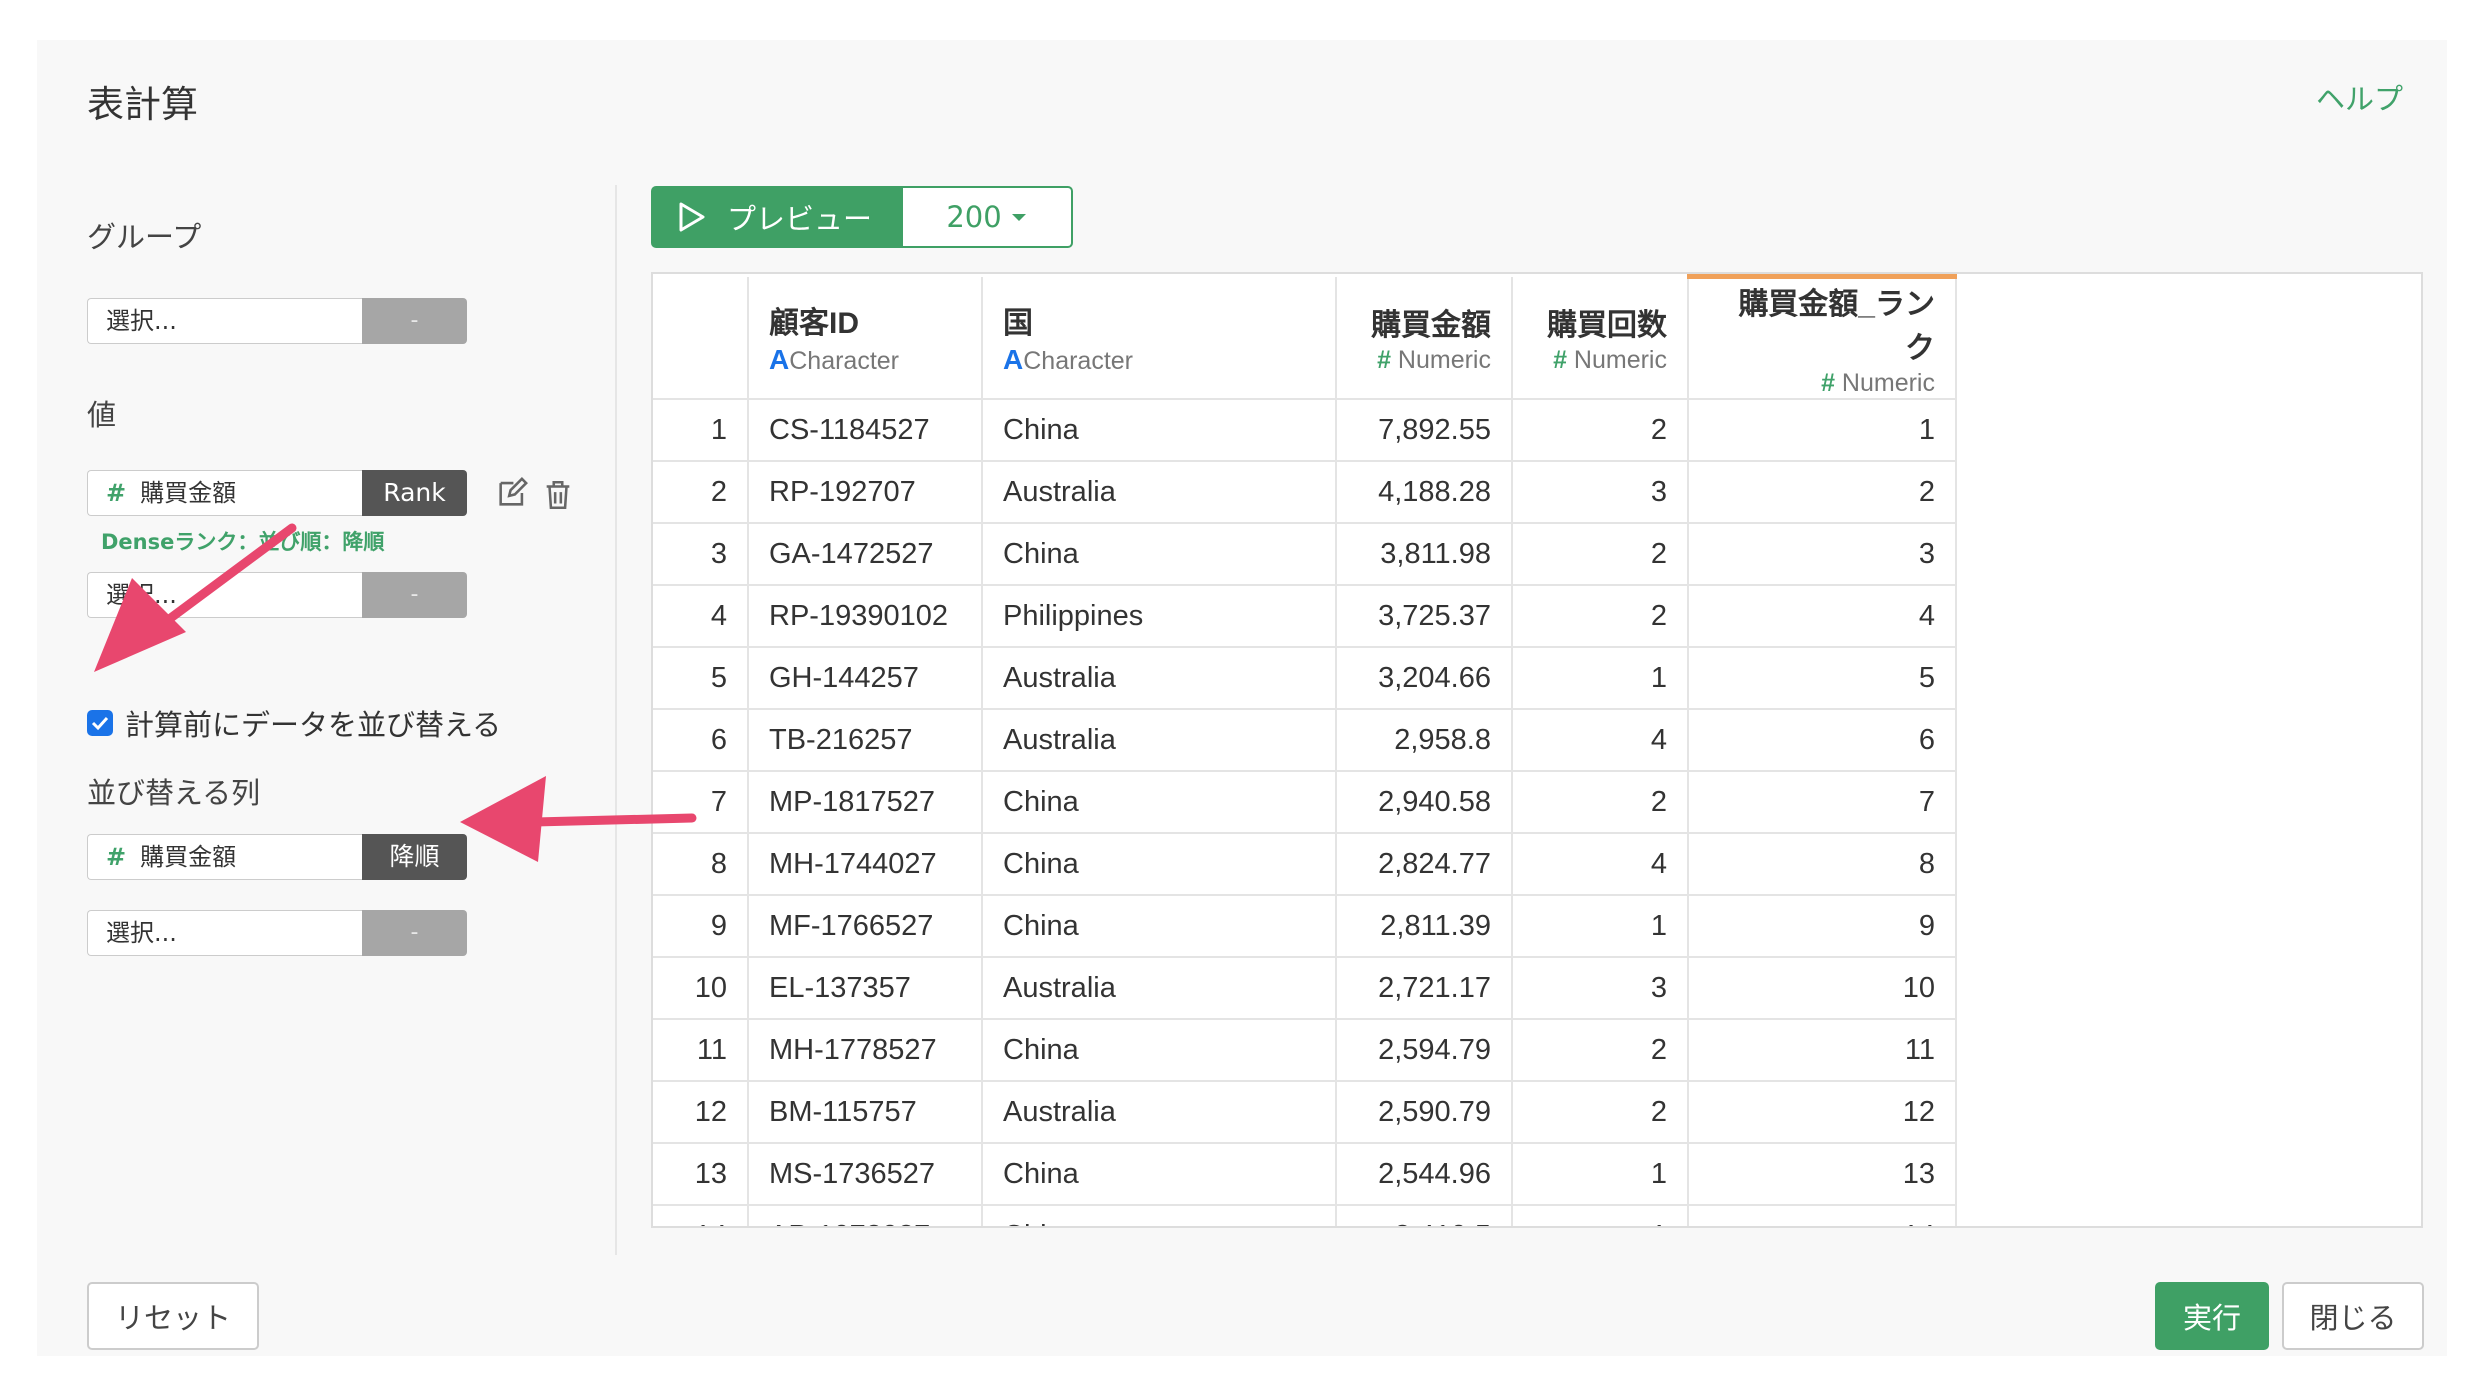 The width and height of the screenshot is (2488, 1380). What do you see at coordinates (865, 338) in the screenshot?
I see `column-header: 顧客ID ACharacter` at bounding box center [865, 338].